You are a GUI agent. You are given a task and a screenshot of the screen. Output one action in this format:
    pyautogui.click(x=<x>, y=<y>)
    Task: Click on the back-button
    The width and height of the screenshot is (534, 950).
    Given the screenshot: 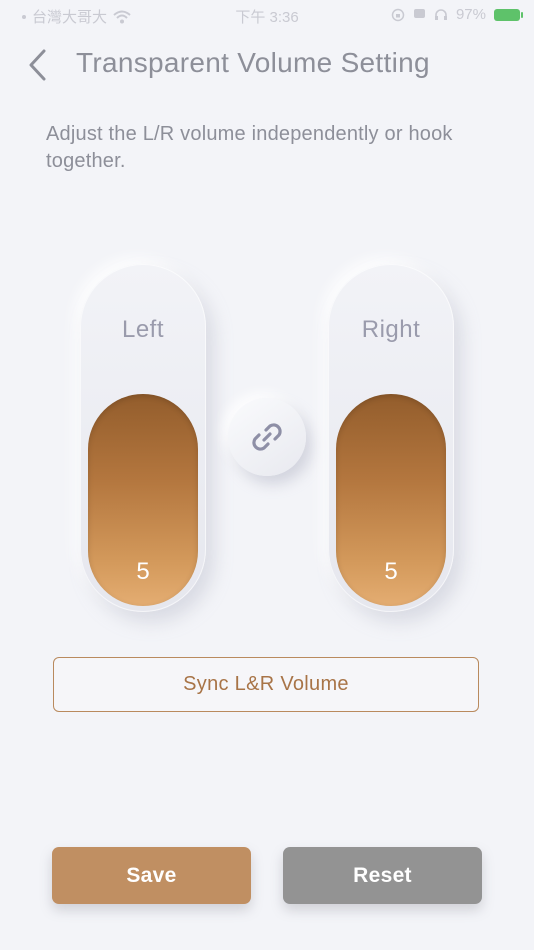 What is the action you would take?
    pyautogui.click(x=37, y=65)
    